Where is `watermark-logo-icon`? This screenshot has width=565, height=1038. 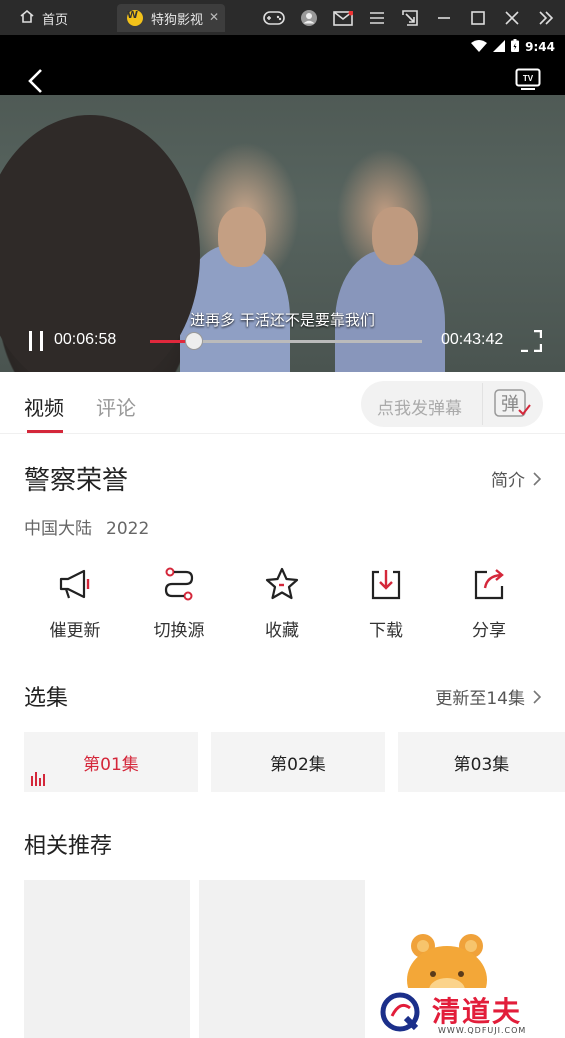 watermark-logo-icon is located at coordinates (400, 1012).